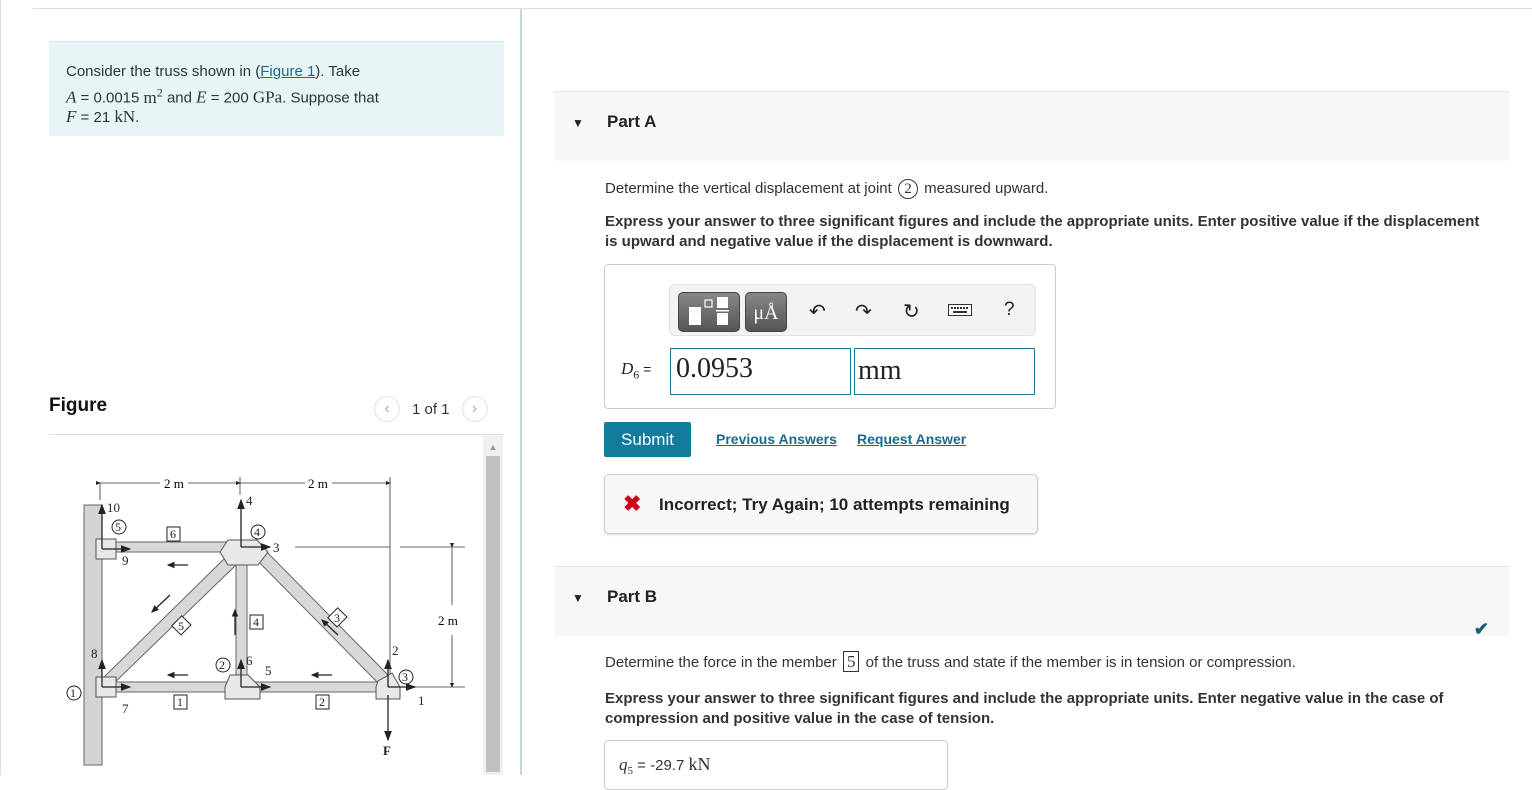 The image size is (1532, 790). I want to click on figure-divider, so click(276, 434).